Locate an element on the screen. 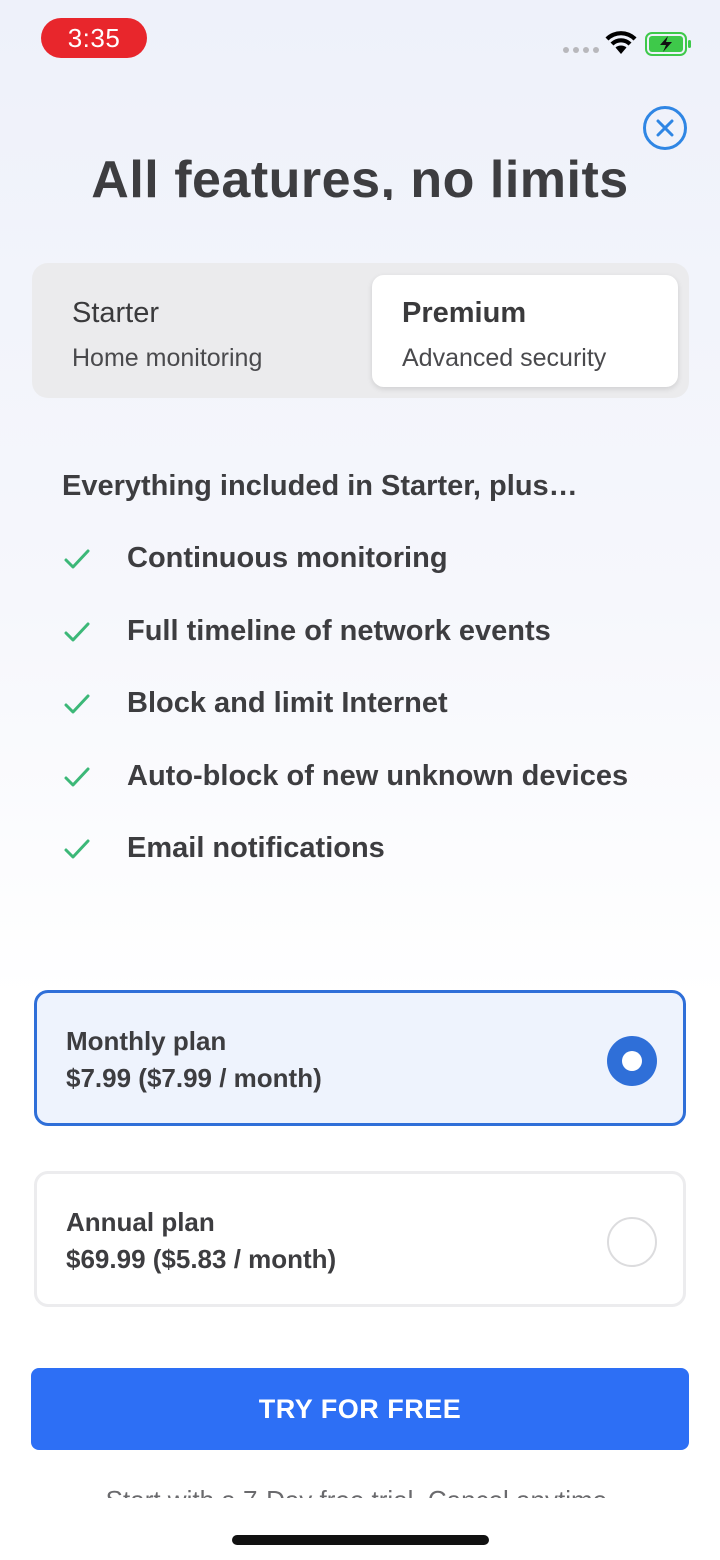 Image resolution: width=720 pixels, height=1560 pixels. tab-starter-name: Starter is located at coordinates (116, 313).